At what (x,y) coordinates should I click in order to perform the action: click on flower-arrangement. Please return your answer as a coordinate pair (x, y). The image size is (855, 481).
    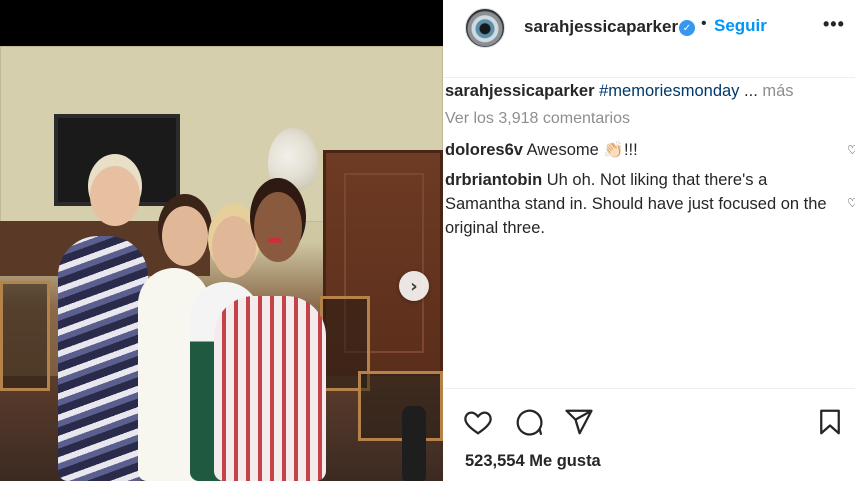
    Looking at the image, I should click on (293, 163).